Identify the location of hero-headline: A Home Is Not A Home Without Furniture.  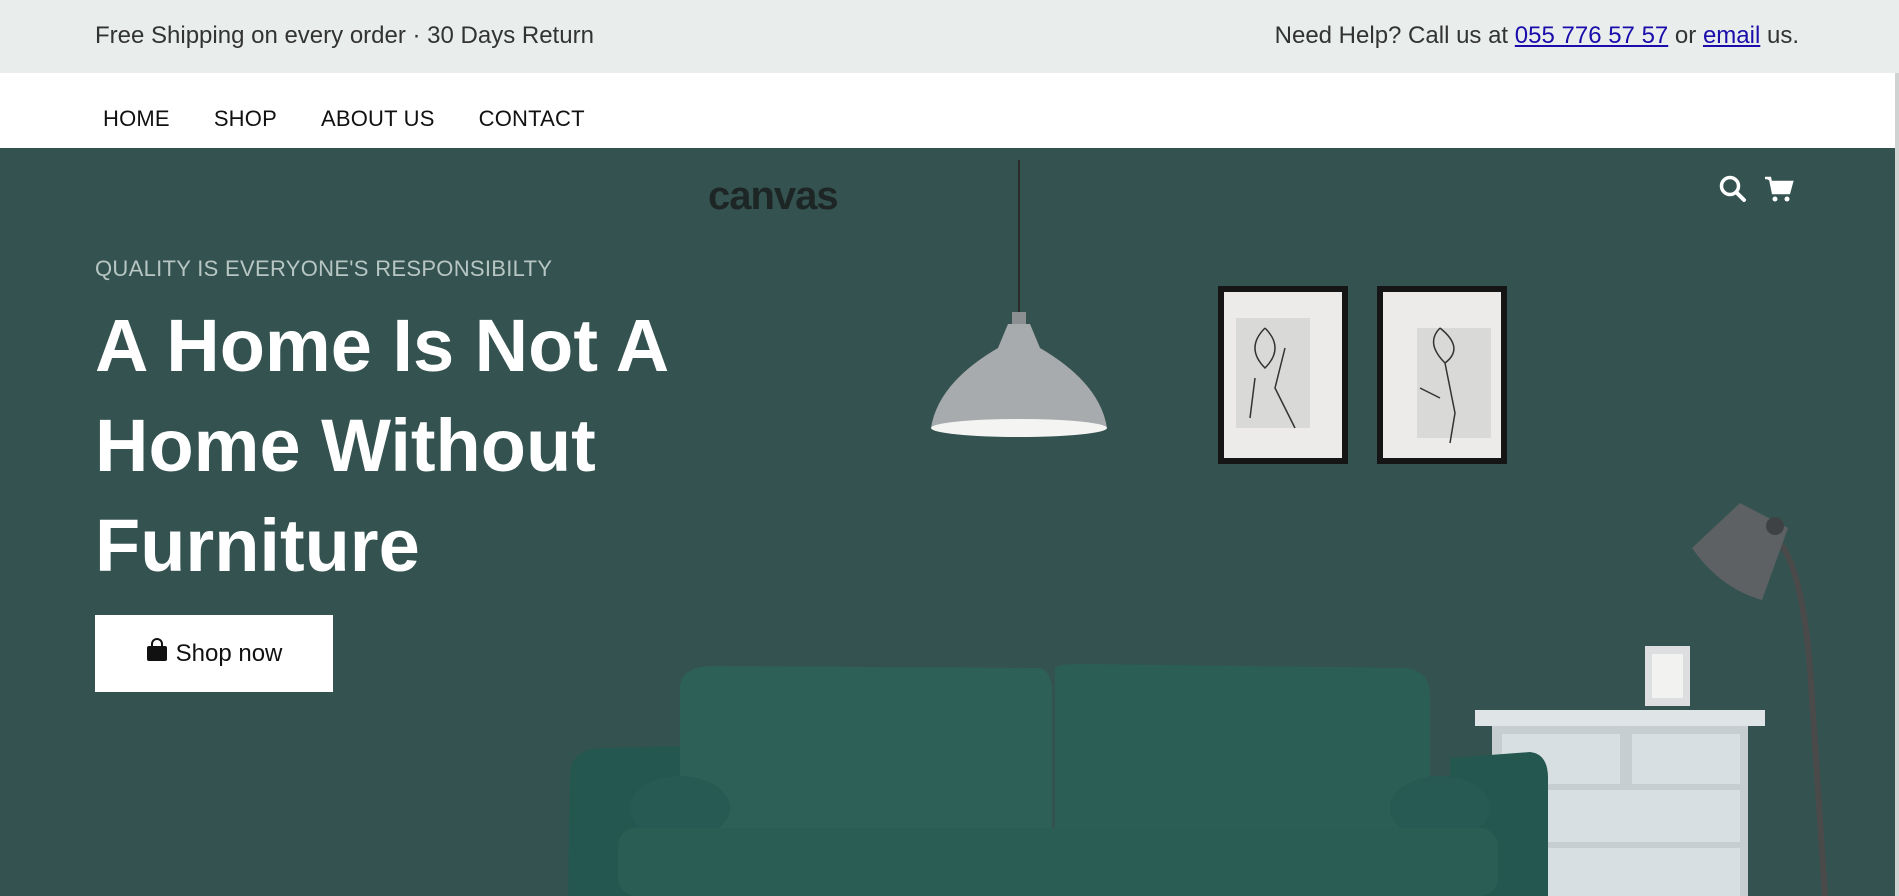
(415, 446).